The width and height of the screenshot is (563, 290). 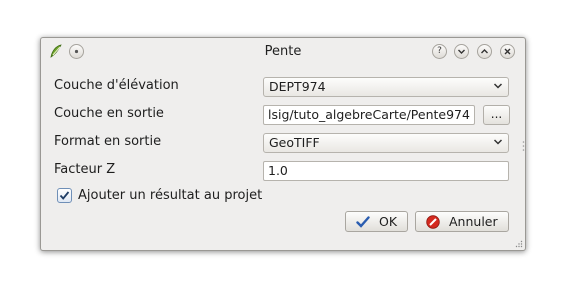 What do you see at coordinates (386, 143) in the screenshot?
I see `format-select: GeoTIFF` at bounding box center [386, 143].